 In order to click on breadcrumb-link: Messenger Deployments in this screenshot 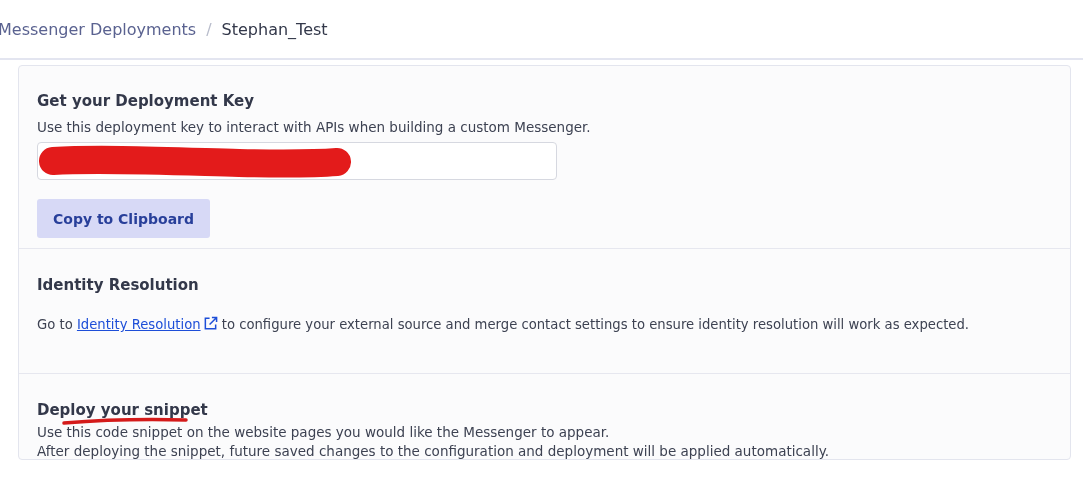, I will do `click(98, 29)`.